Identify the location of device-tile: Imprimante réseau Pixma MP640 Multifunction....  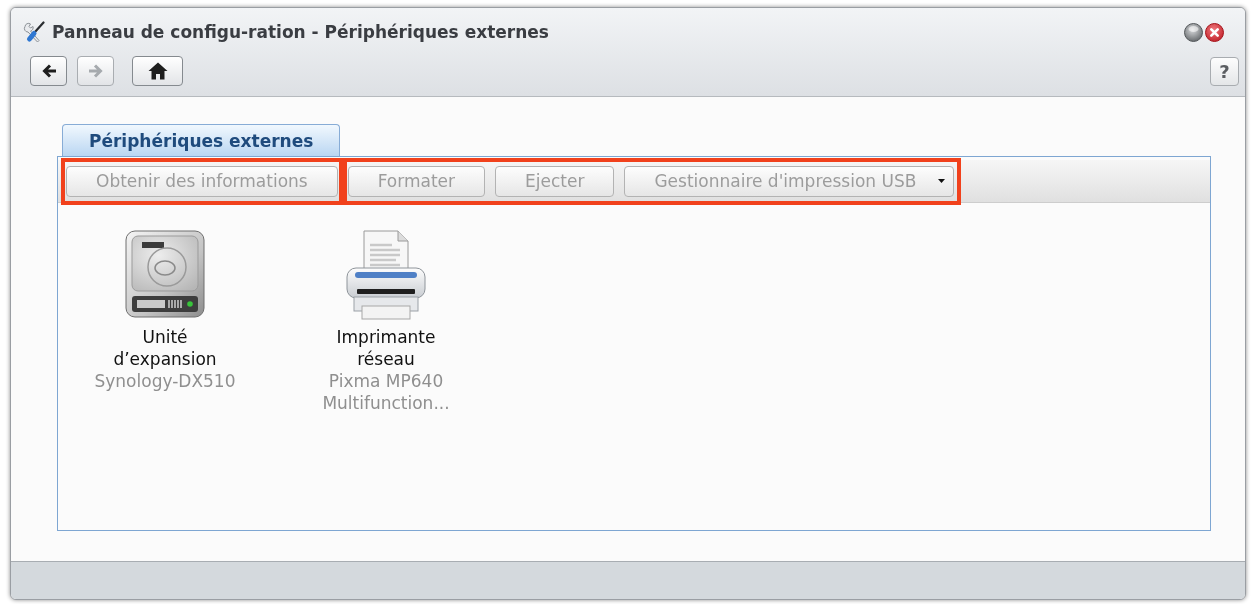
(386, 322).